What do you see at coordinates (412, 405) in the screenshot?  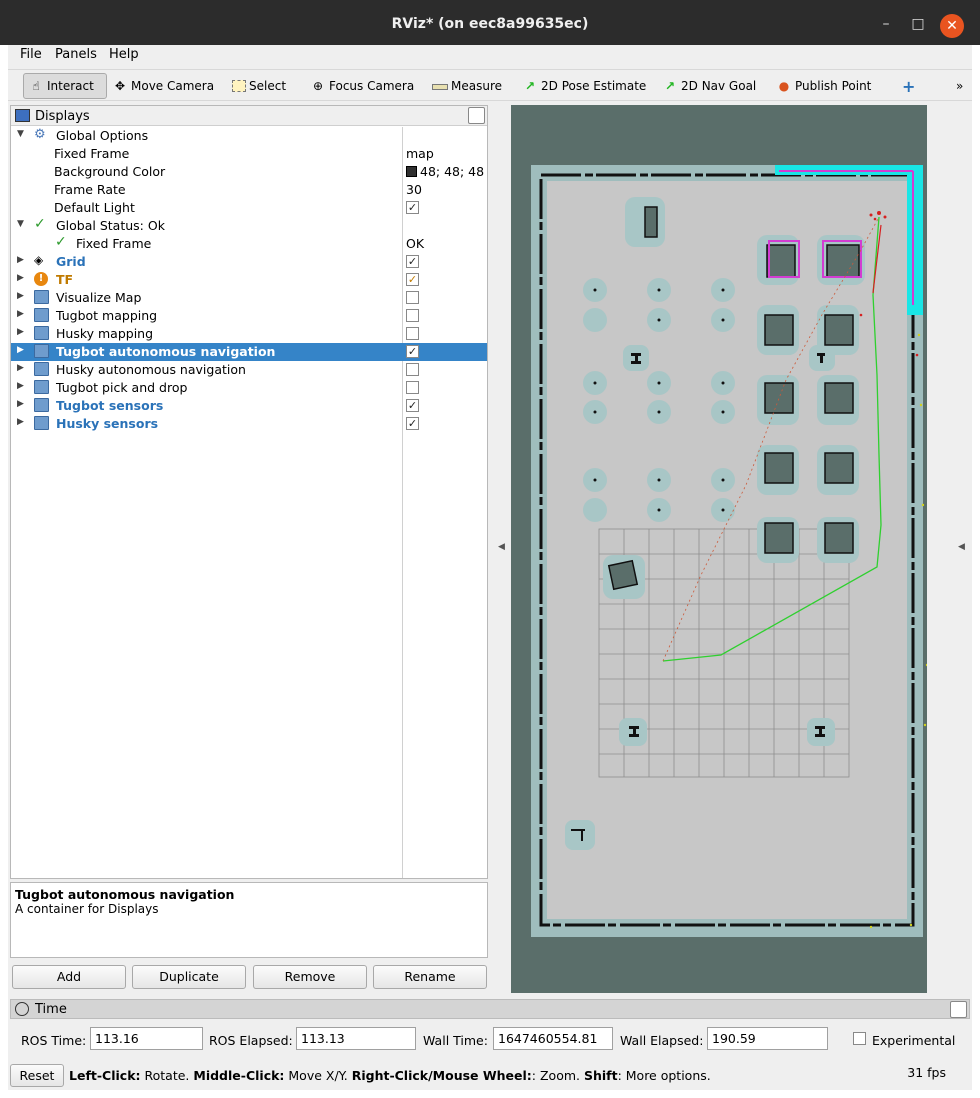 I see `tugbot-sensors-checkbox: ✓` at bounding box center [412, 405].